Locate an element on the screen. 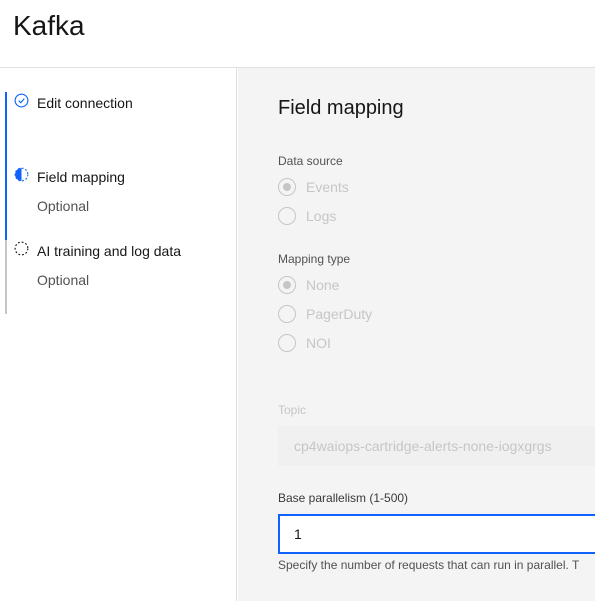  topic-label: Topic is located at coordinates (292, 410).